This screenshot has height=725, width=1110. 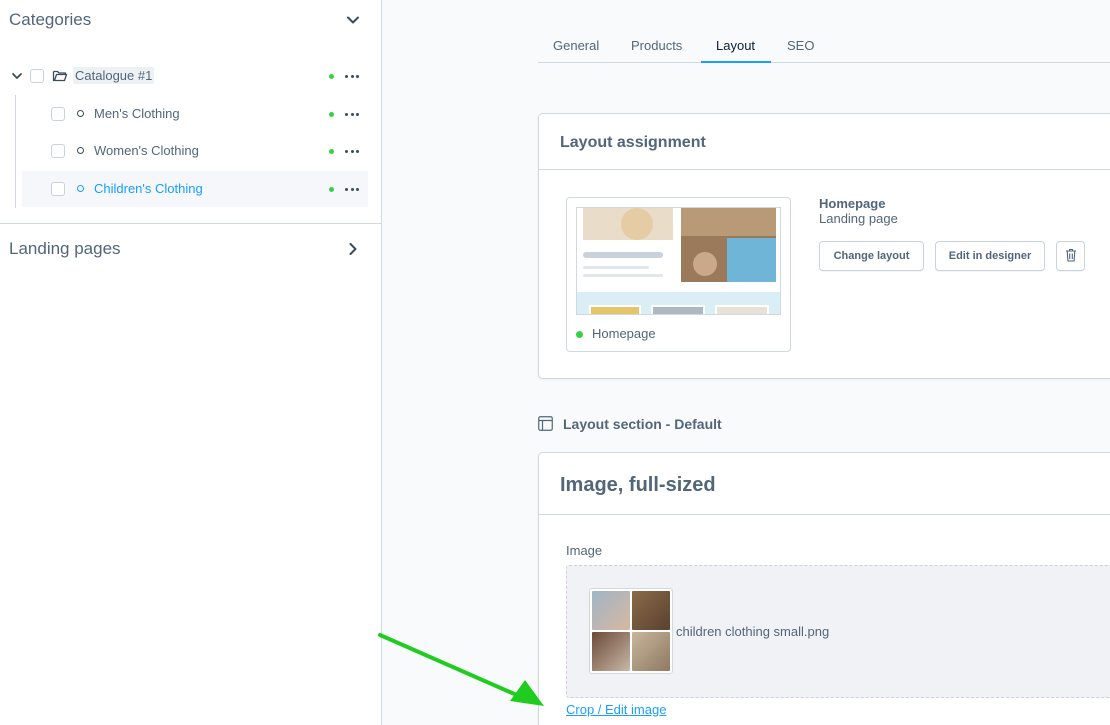 I want to click on layout-name: Homepage, so click(x=852, y=203).